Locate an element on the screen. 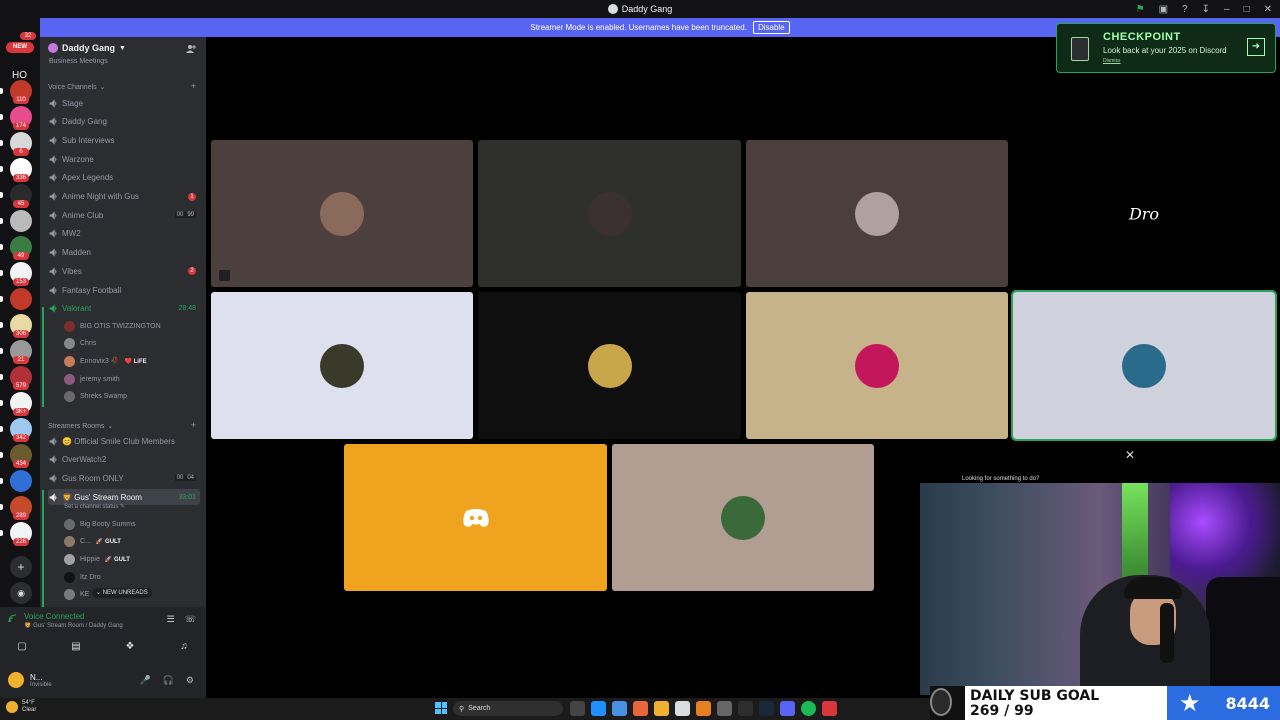  speaker-icon is located at coordinates (53, 215).